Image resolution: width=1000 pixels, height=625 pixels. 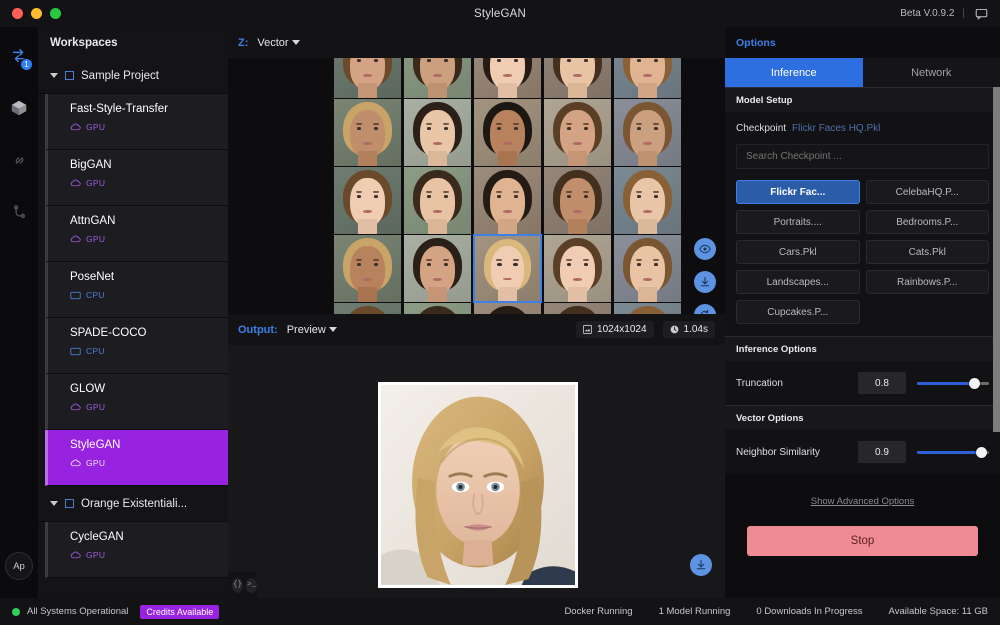 I want to click on refresh-icon, so click(x=705, y=309).